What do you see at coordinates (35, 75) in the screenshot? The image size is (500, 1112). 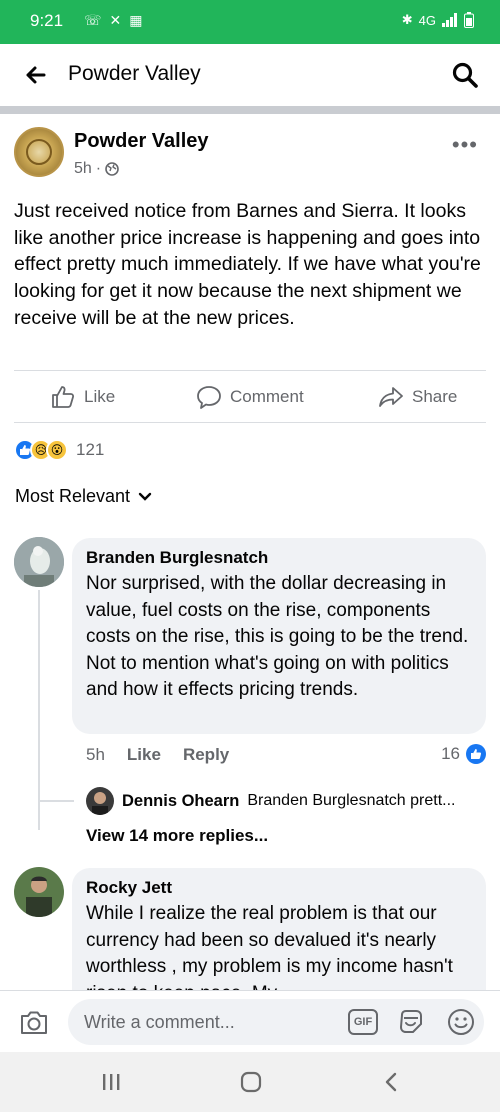 I see `back-arrow-icon` at bounding box center [35, 75].